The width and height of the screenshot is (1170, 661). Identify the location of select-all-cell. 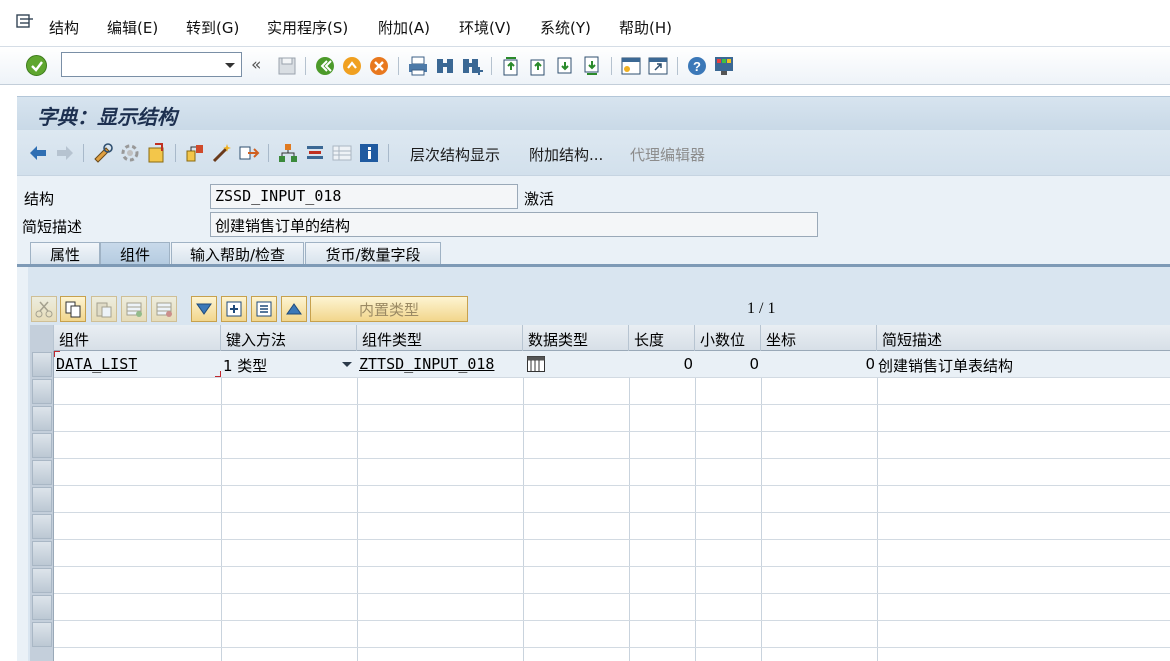
(42, 338).